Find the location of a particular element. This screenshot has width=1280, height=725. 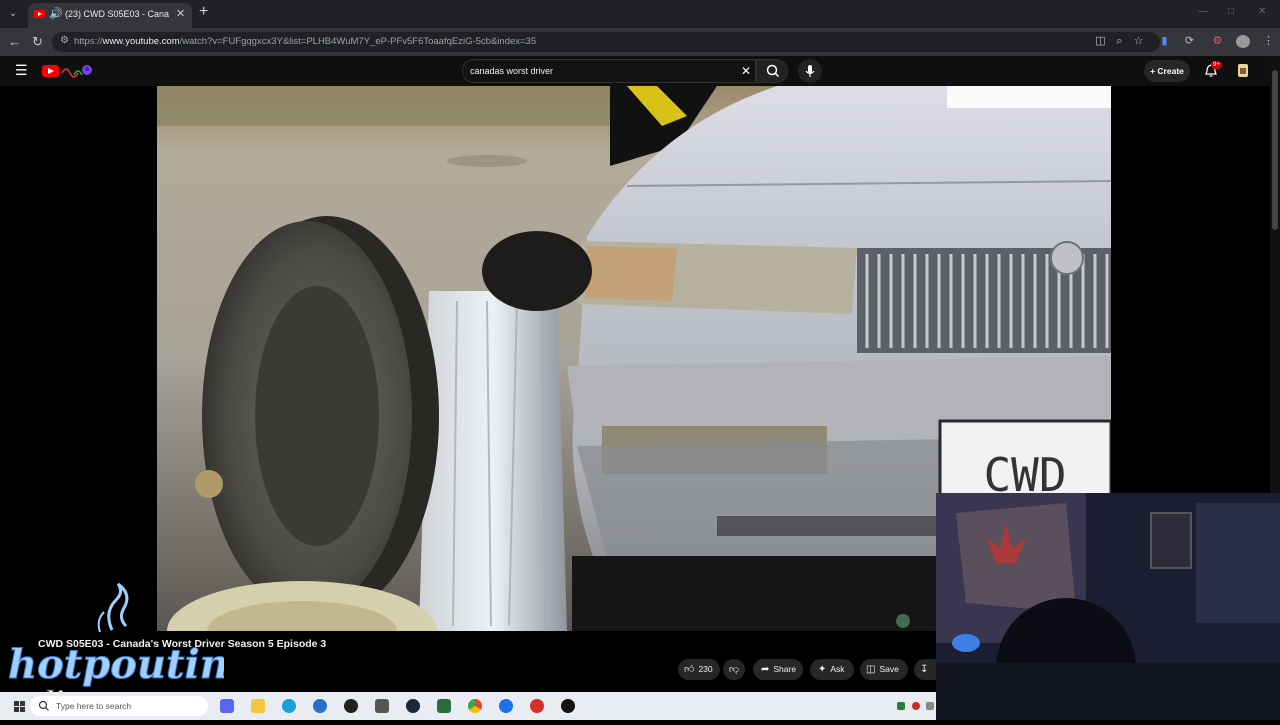

extension-puzzle-icon: ⚙ is located at coordinates (1217, 41).